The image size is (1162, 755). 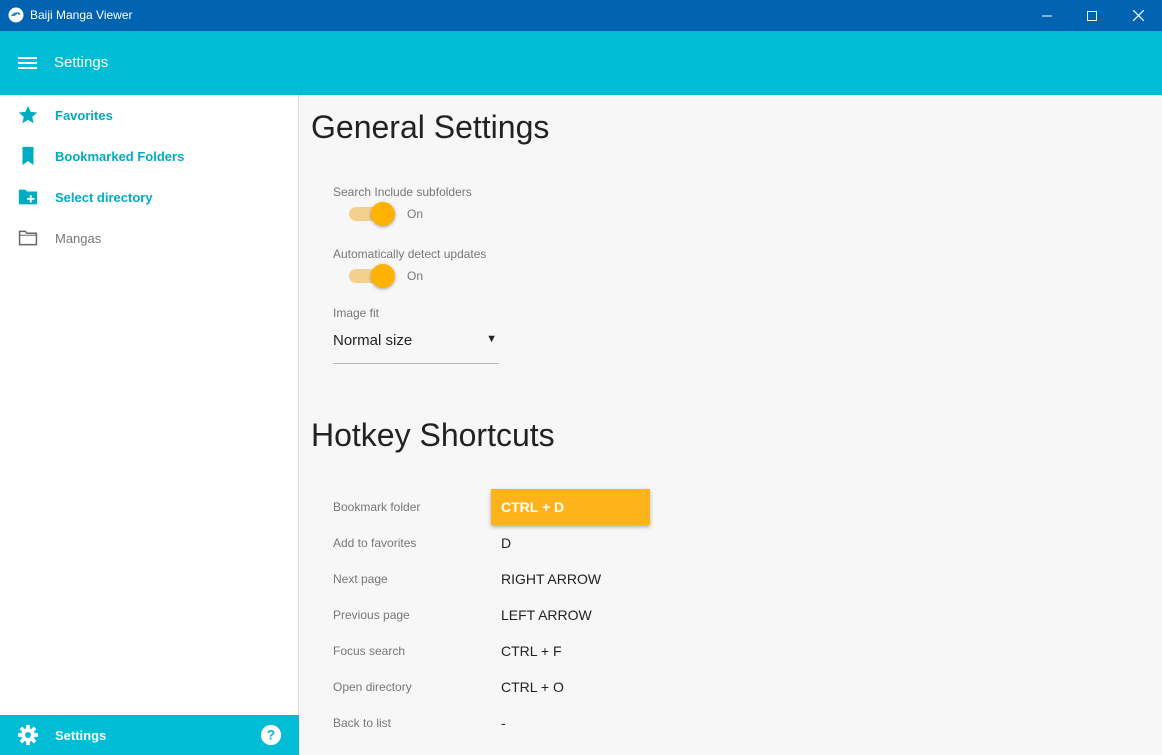 I want to click on maximize-icon, so click(x=1092, y=15).